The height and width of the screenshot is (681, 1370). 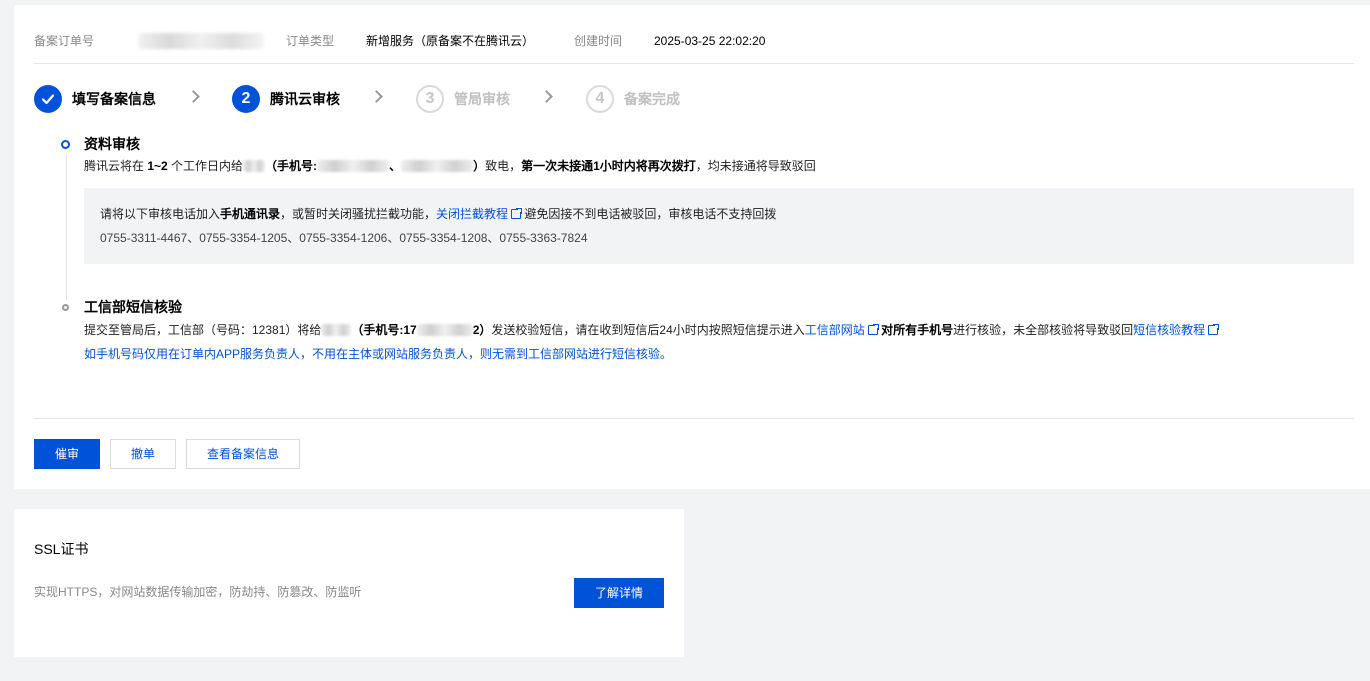 I want to click on step-label: 填写备案信息, so click(x=114, y=99).